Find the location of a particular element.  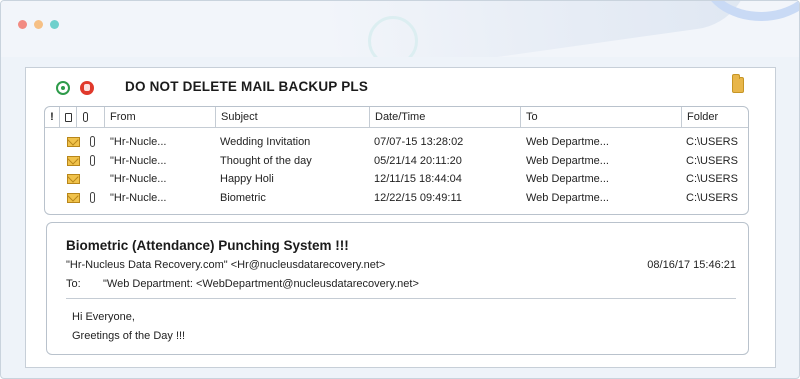

hand-stop-icon is located at coordinates (87, 88).